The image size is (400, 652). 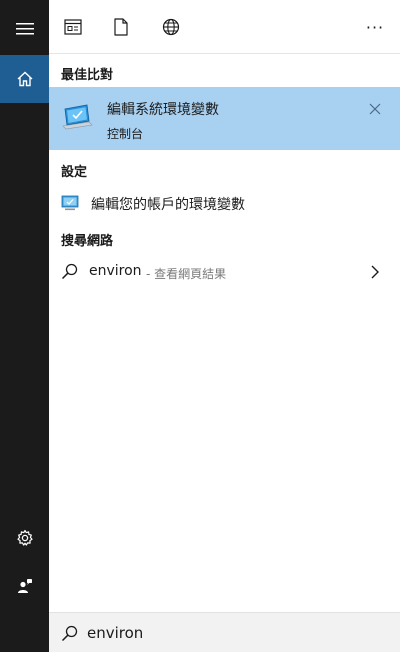 I want to click on apps-filter-button, so click(x=73, y=27).